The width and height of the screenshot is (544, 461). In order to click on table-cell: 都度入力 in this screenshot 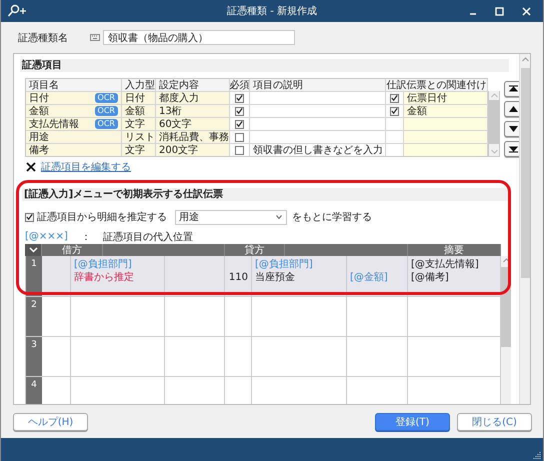, I will do `click(193, 98)`.